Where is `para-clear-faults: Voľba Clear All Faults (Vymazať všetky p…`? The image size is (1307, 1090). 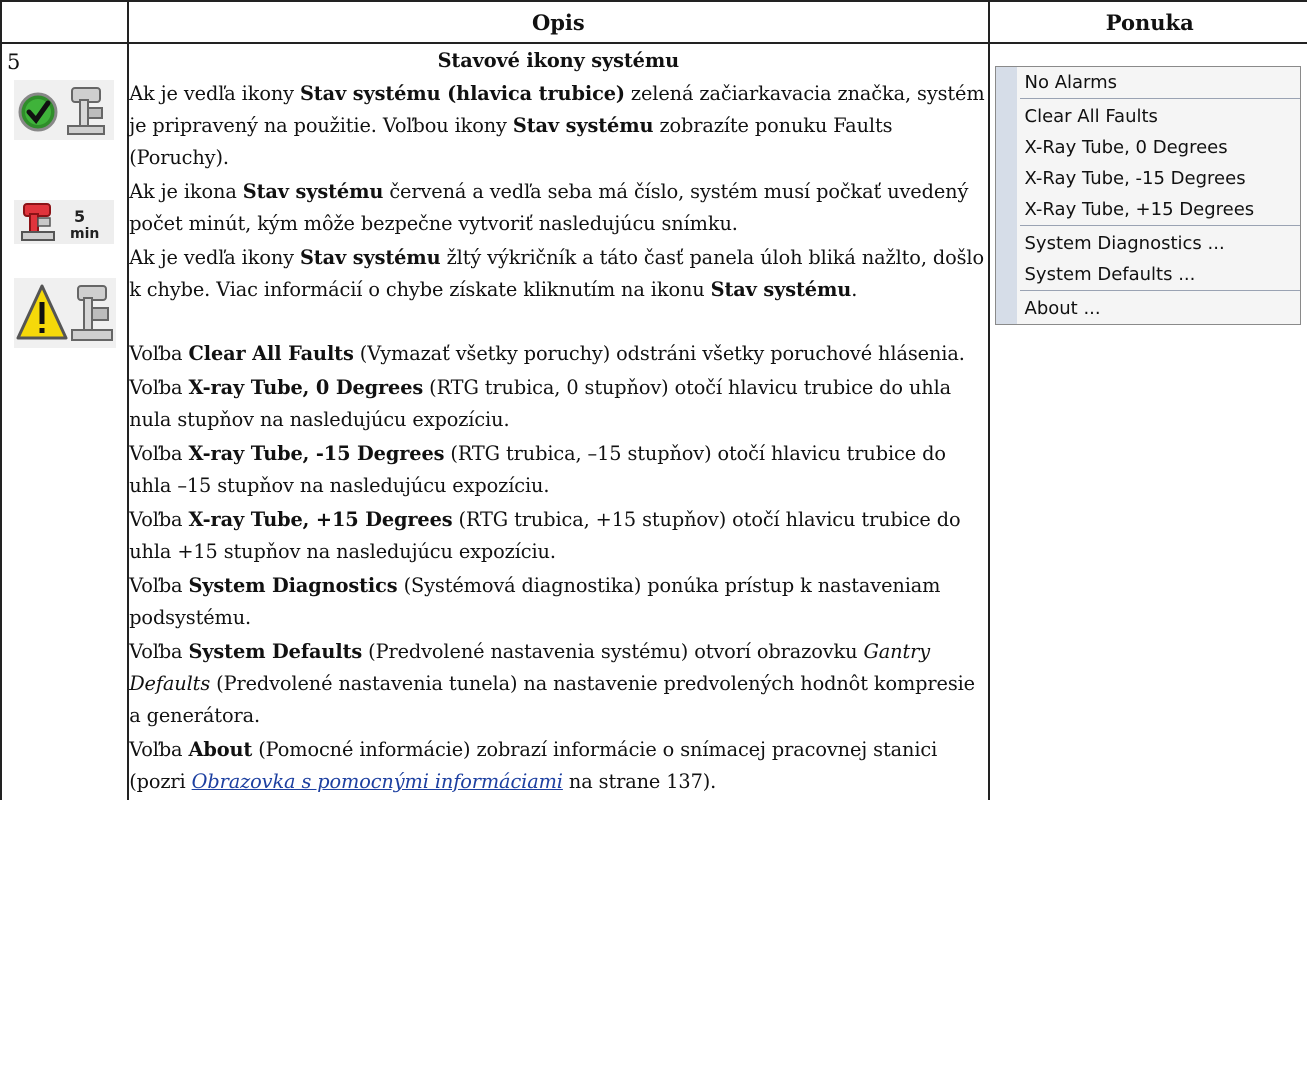 para-clear-faults: Voľba Clear All Faults (Vymazať všetky p… is located at coordinates (547, 353).